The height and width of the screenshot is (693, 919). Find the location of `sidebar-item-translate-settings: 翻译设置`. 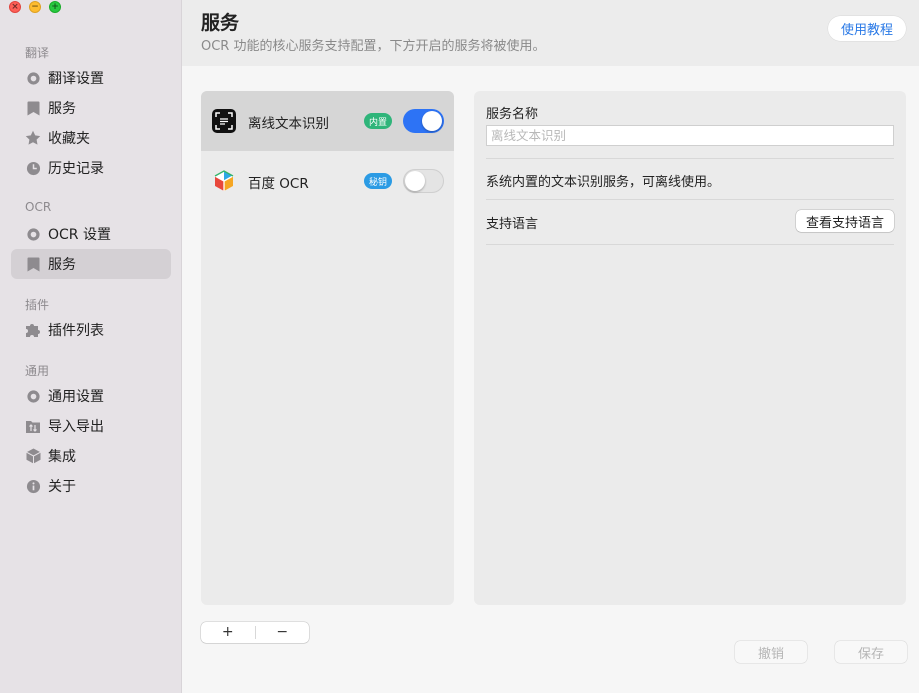

sidebar-item-translate-settings: 翻译设置 is located at coordinates (91, 78).